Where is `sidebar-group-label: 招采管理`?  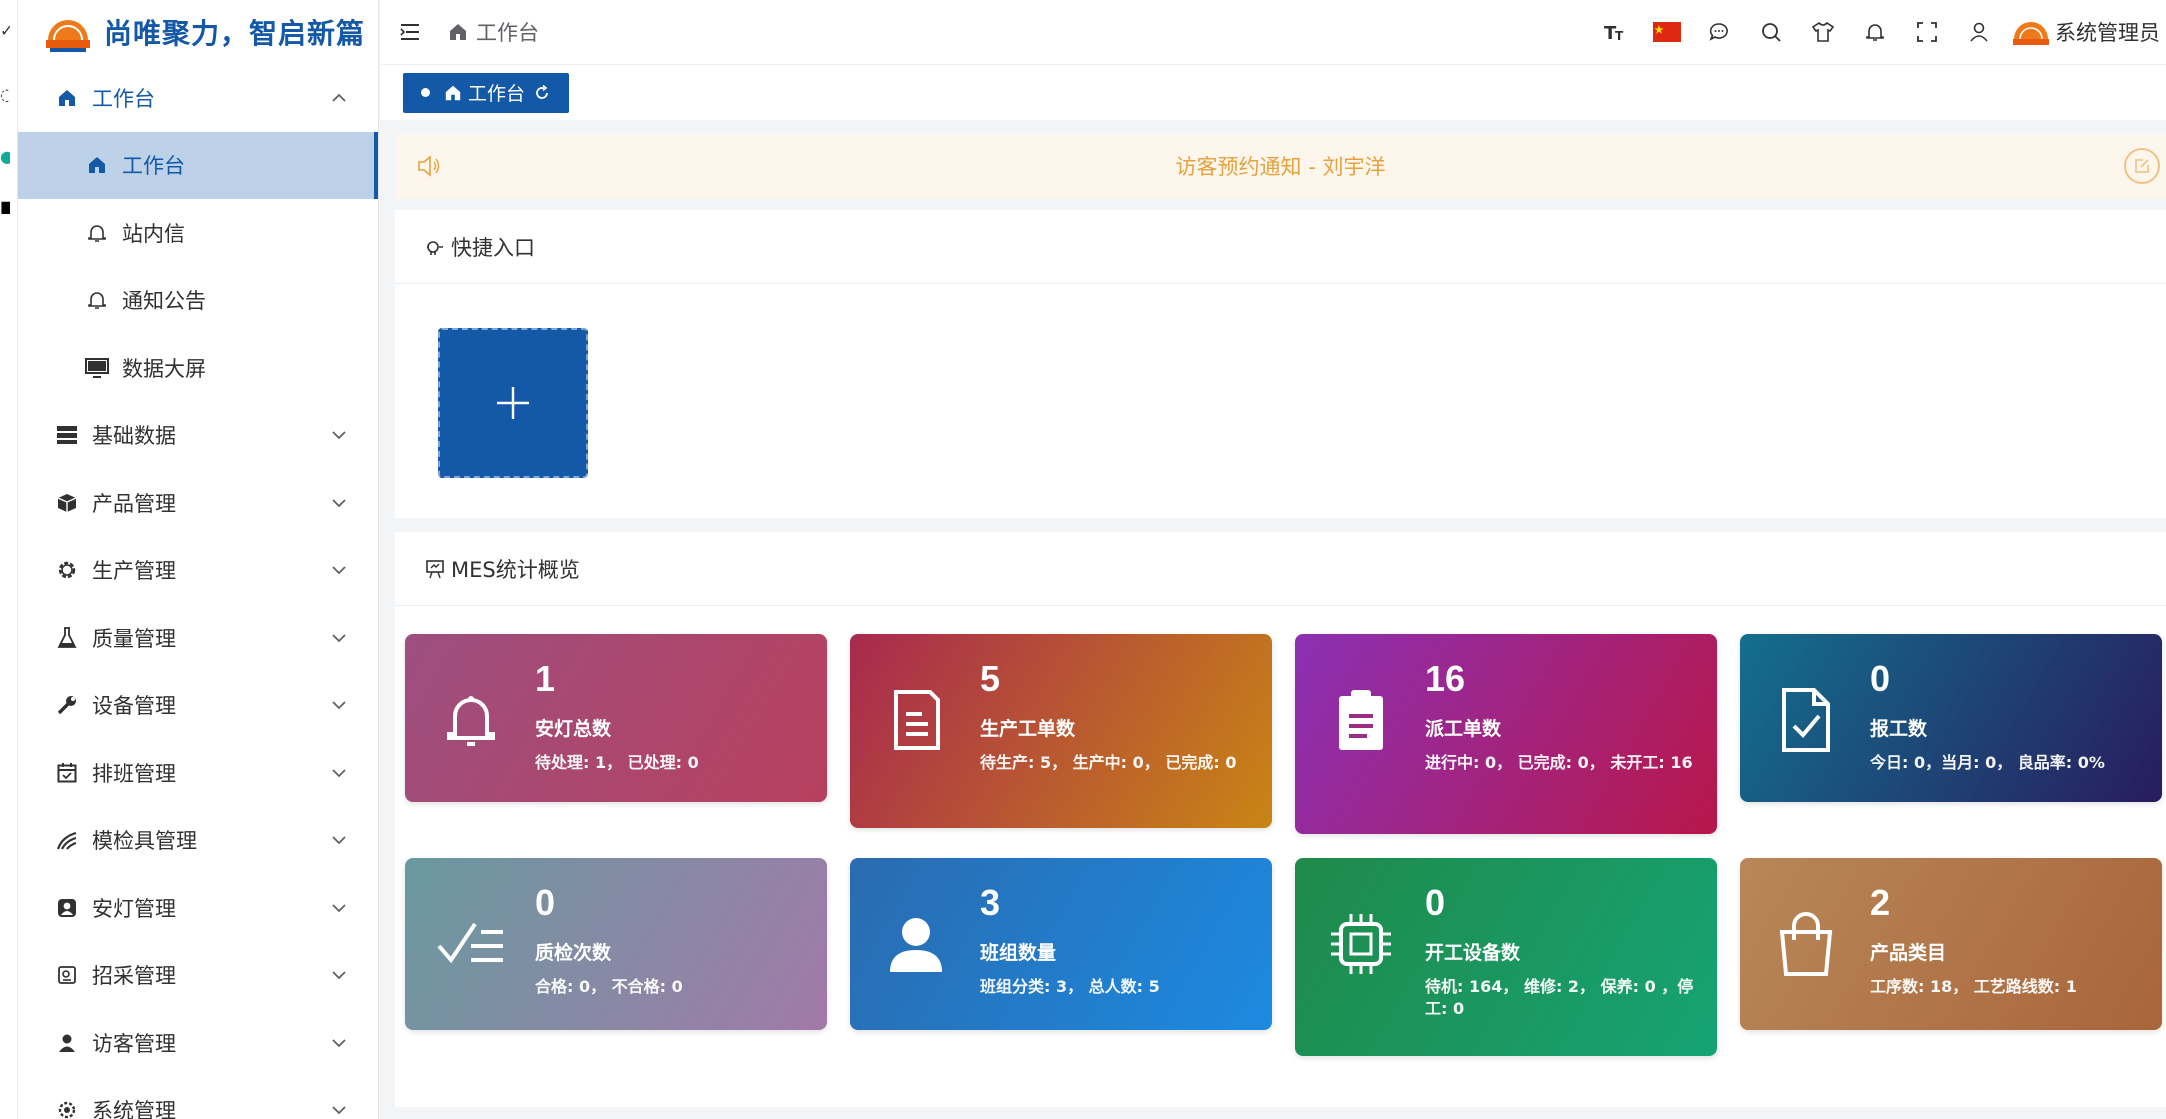 sidebar-group-label: 招采管理 is located at coordinates (134, 976).